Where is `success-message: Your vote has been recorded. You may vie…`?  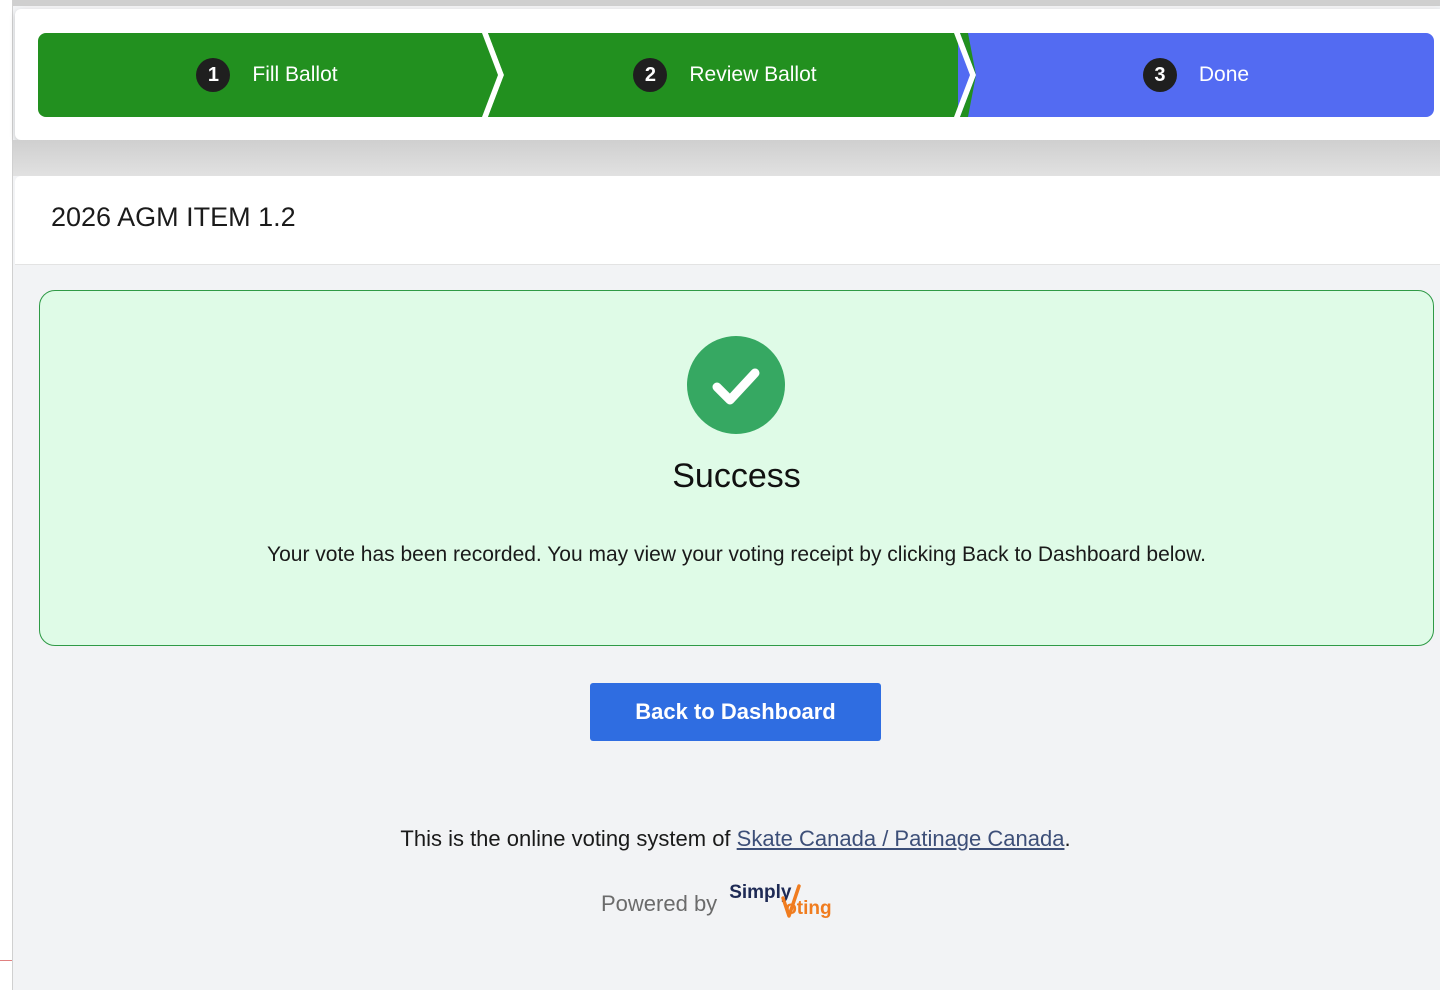 success-message: Your vote has been recorded. You may vie… is located at coordinates (736, 554).